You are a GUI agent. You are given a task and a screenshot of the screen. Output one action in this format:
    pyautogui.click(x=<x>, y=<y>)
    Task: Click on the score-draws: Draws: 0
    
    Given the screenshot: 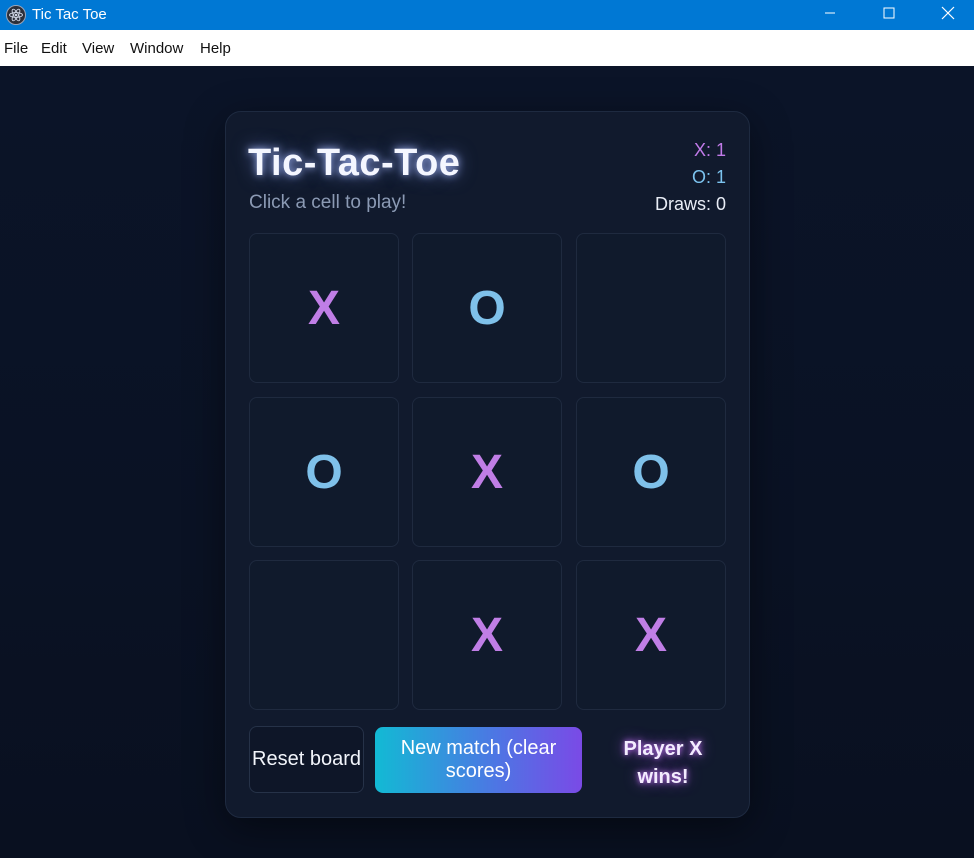 What is the action you would take?
    pyautogui.click(x=690, y=204)
    